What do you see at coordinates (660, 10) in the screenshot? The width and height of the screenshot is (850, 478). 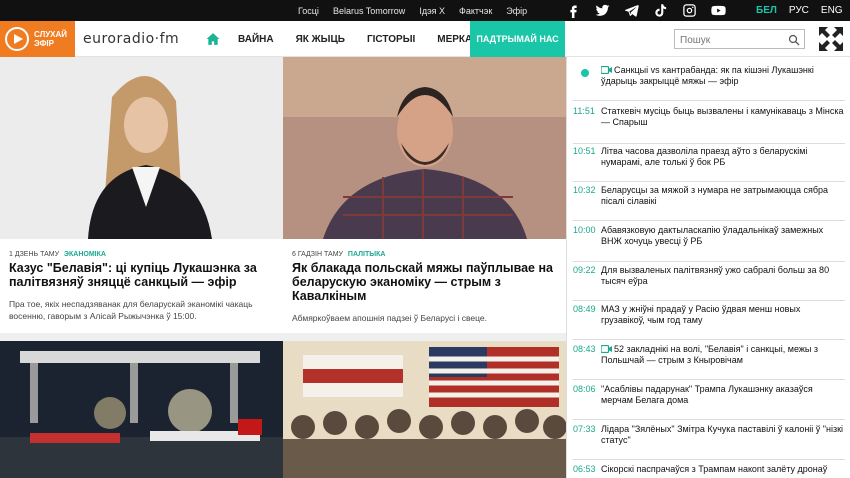 I see `tiktok-icon` at bounding box center [660, 10].